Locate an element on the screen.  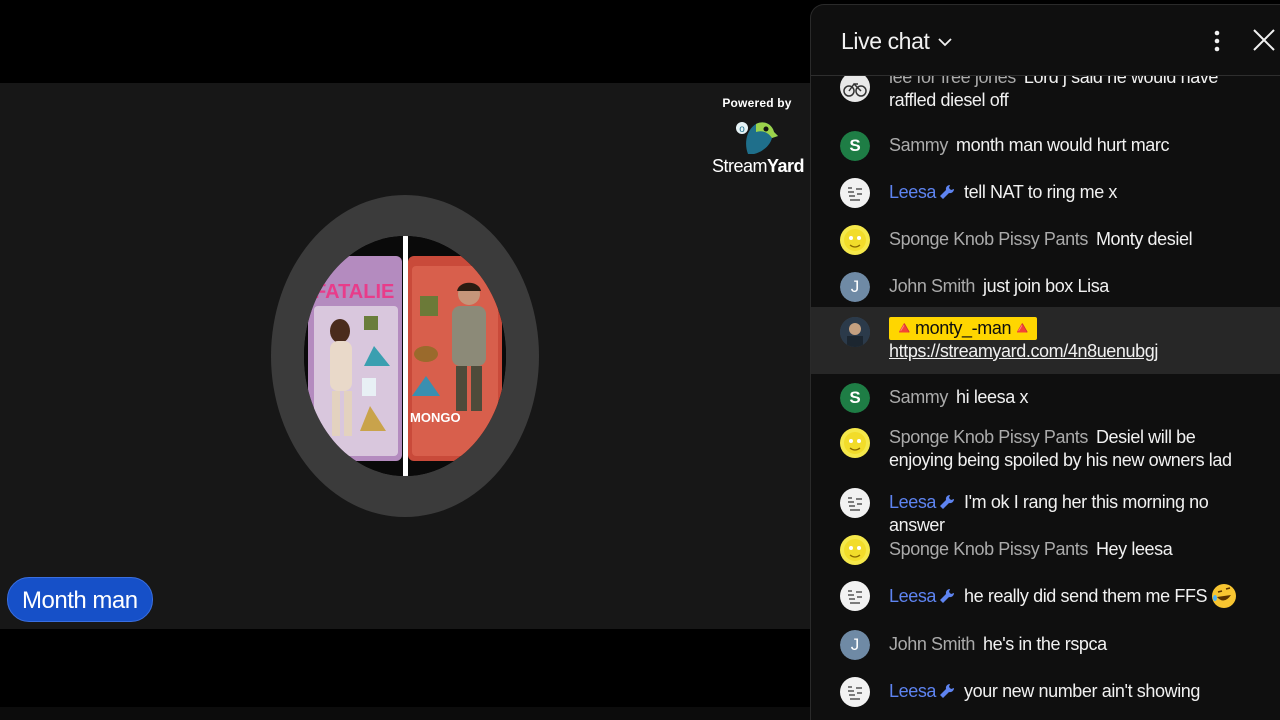
chat-message: J John Smith he's in the rspca is located at coordinates (1045, 645).